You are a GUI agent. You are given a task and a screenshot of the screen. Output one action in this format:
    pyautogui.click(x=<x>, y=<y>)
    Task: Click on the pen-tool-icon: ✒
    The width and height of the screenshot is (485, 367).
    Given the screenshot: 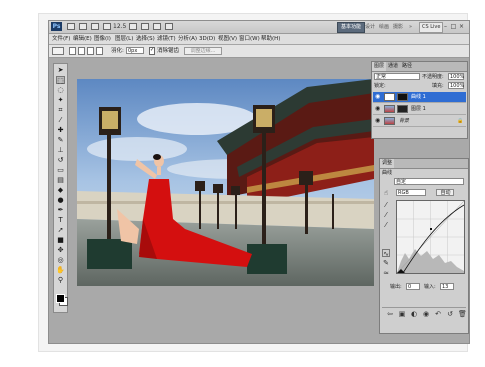 What is the action you would take?
    pyautogui.click(x=60, y=210)
    